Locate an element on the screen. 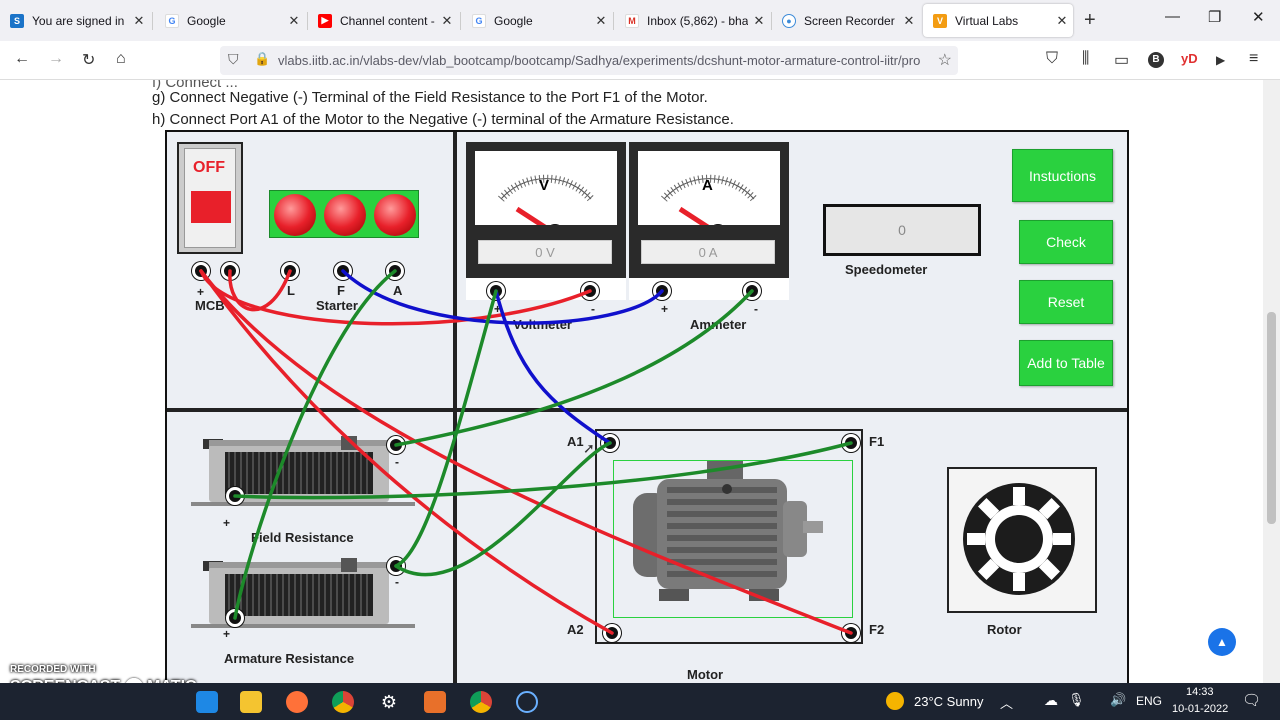 The height and width of the screenshot is (720, 1280). settings-icon: ⚙ is located at coordinates (389, 702).